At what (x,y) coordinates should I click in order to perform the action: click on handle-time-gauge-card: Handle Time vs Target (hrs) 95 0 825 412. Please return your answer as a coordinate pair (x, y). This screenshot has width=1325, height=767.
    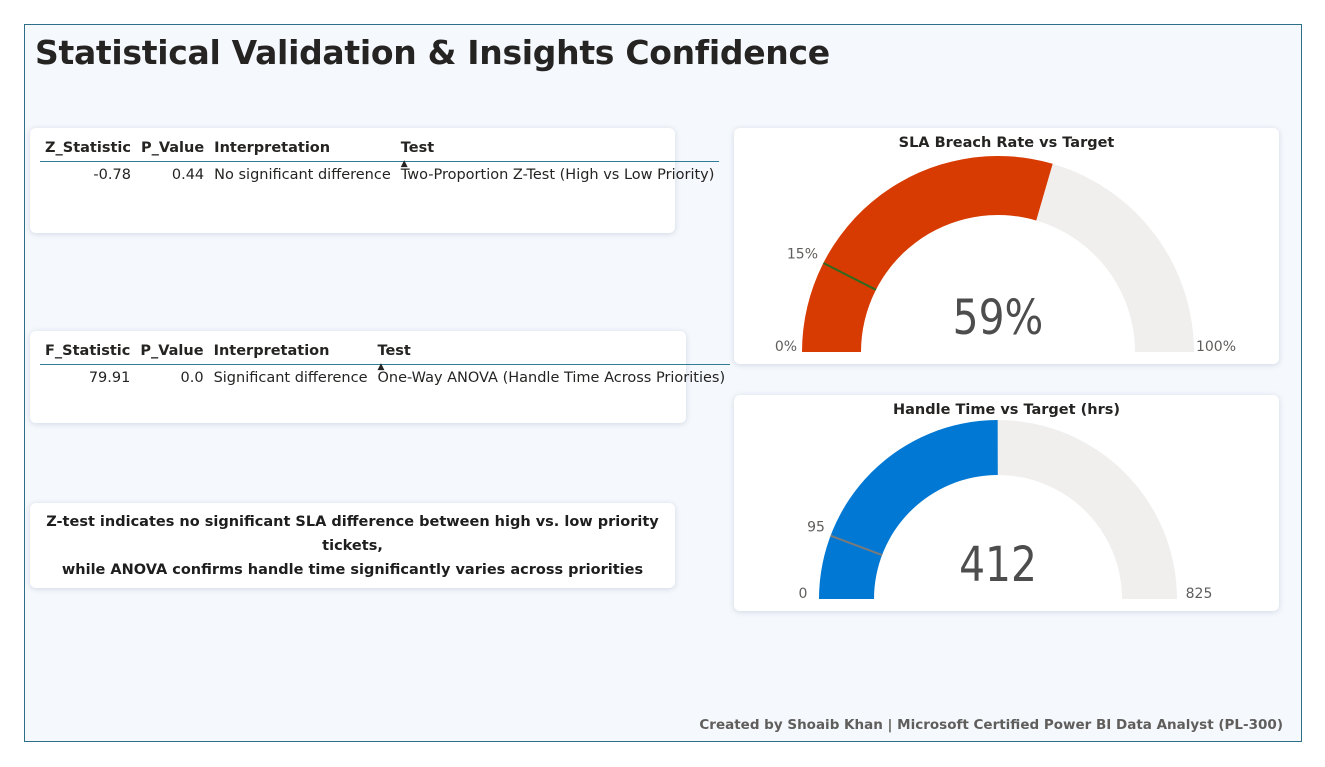
    Looking at the image, I should click on (1006, 503).